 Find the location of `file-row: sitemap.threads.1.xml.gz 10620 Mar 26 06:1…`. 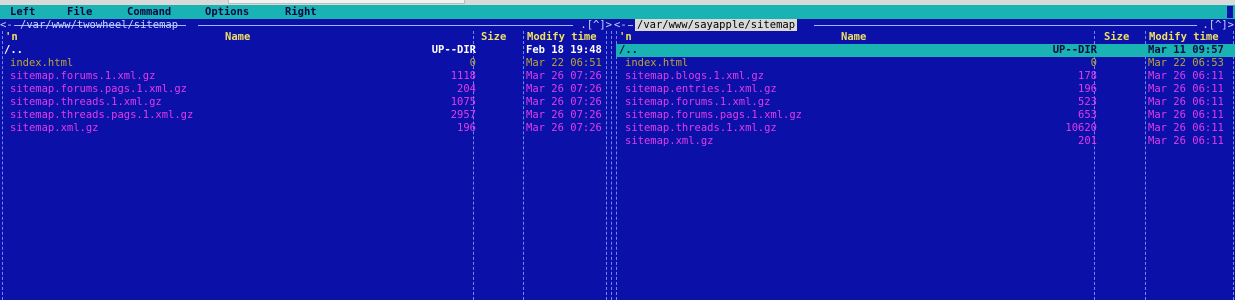

file-row: sitemap.threads.1.xml.gz 10620 Mar 26 06:1… is located at coordinates (925, 128).